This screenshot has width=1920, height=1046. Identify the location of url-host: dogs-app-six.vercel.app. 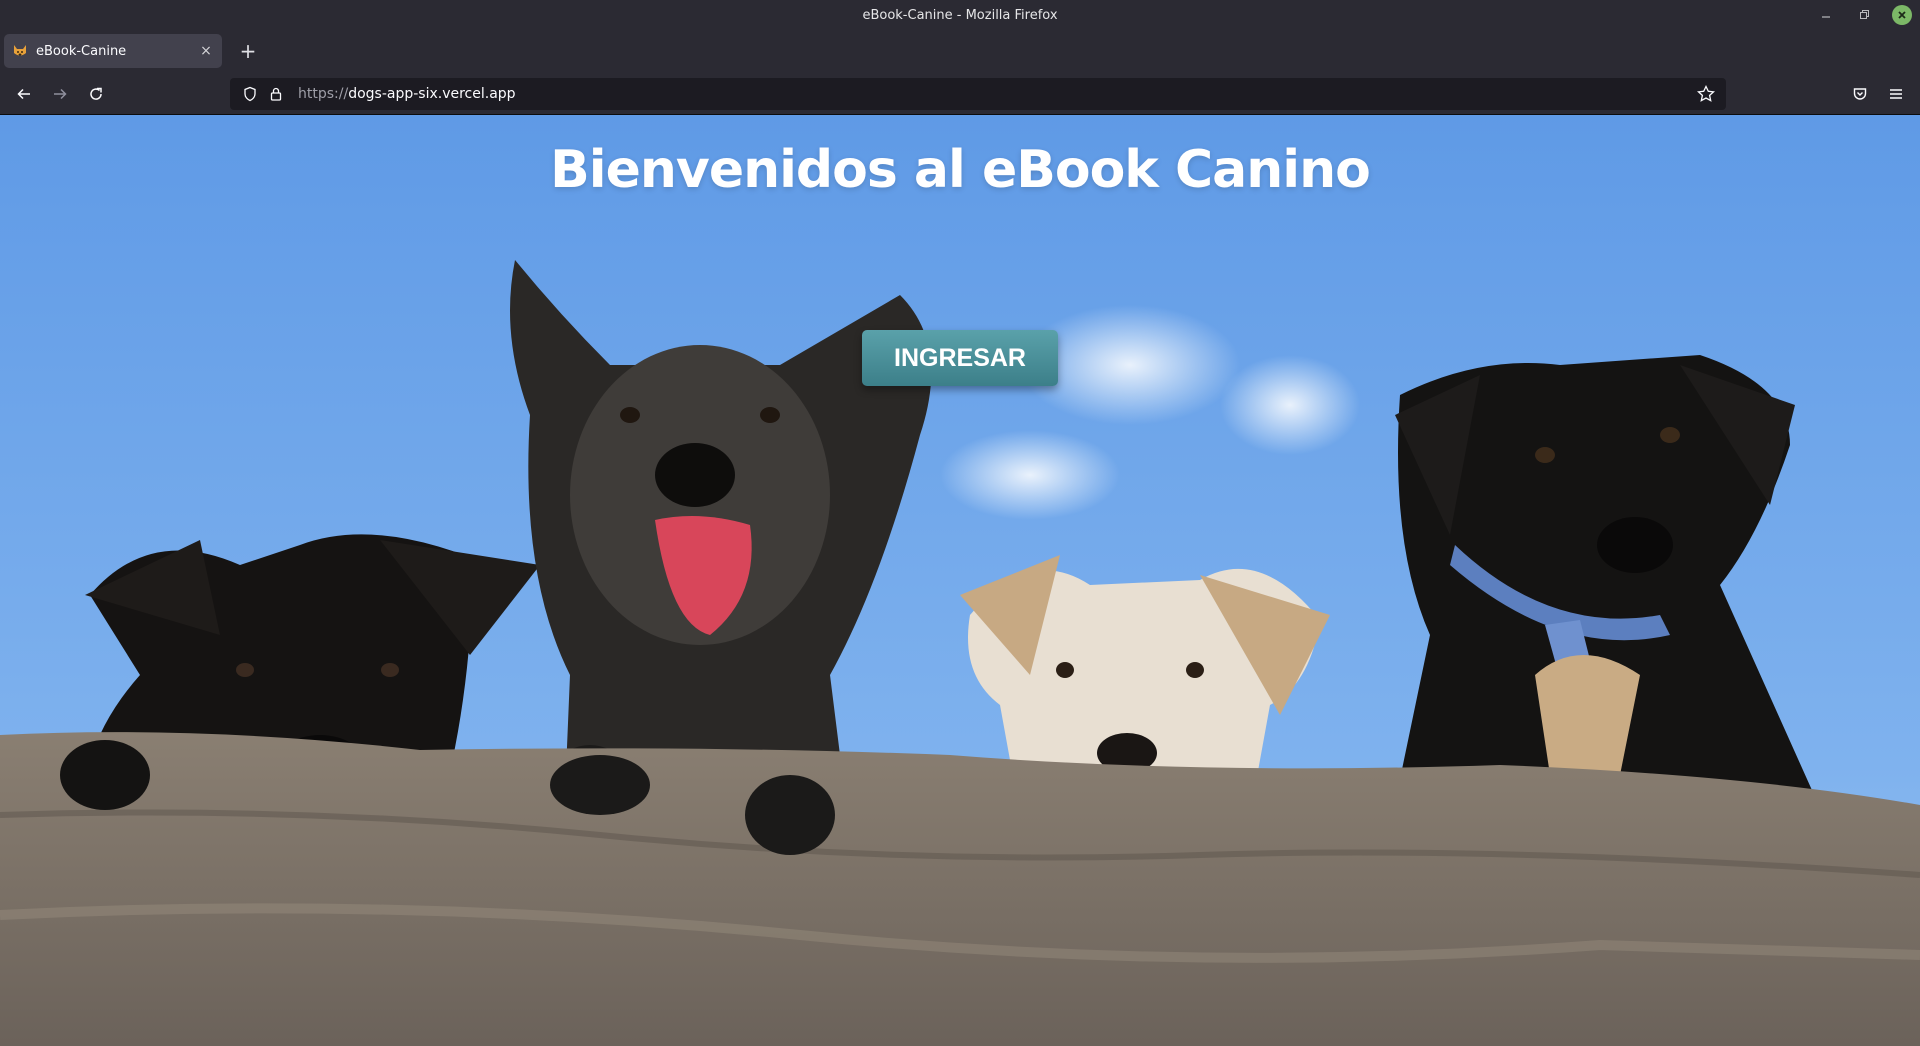
(432, 94).